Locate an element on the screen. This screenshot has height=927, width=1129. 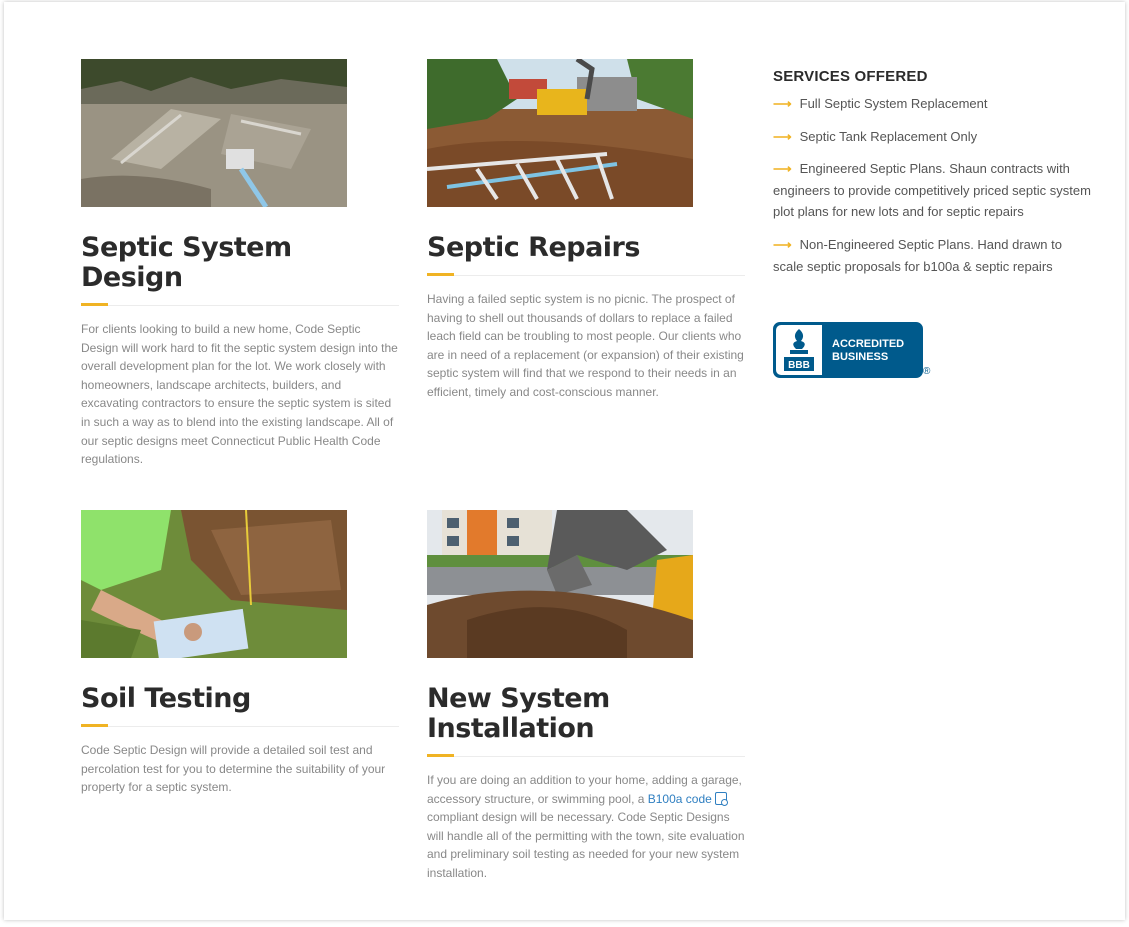
bbb-logo-text: BBB is located at coordinates (799, 365).